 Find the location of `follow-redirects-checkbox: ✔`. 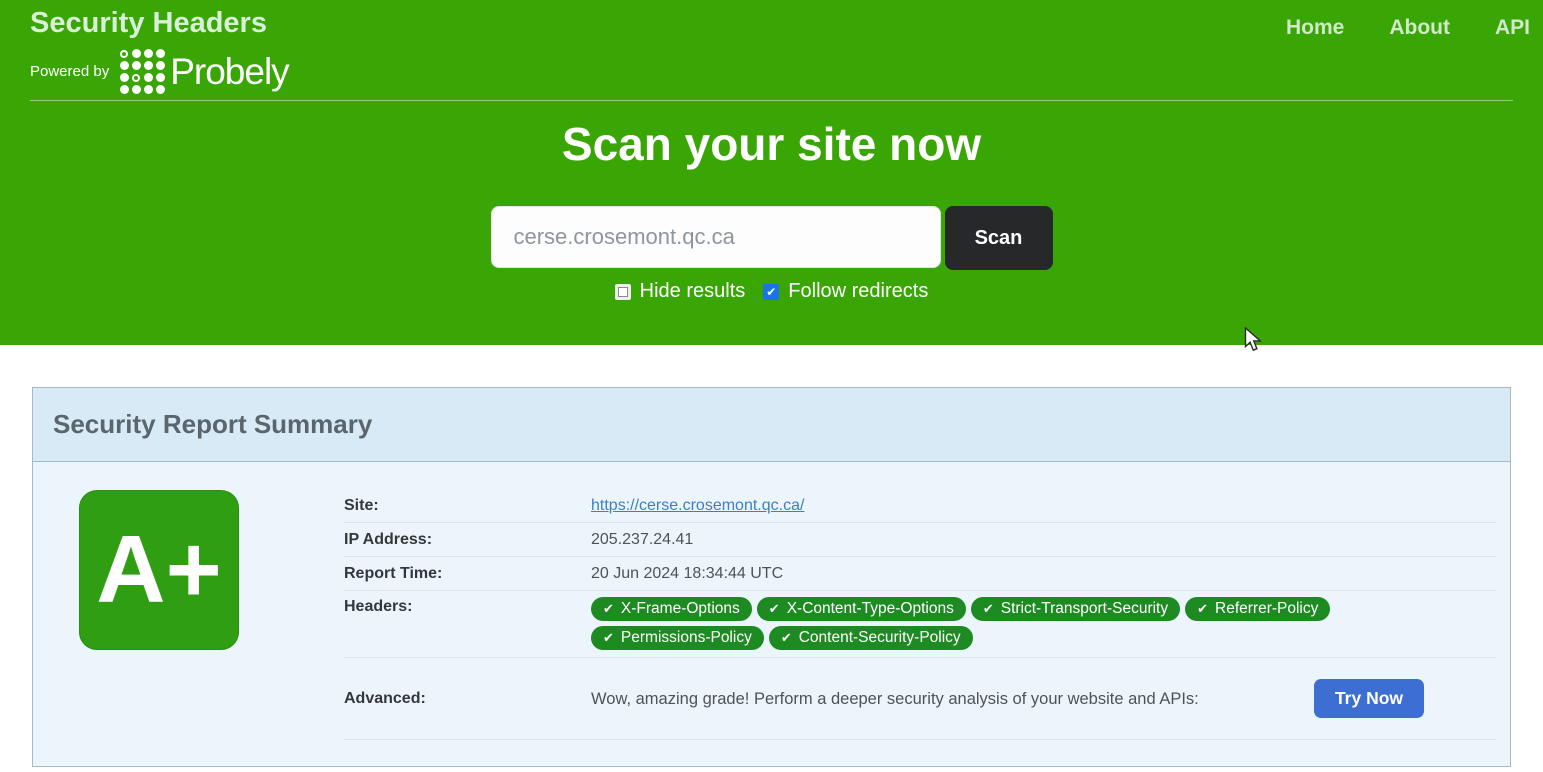

follow-redirects-checkbox: ✔ is located at coordinates (771, 291).